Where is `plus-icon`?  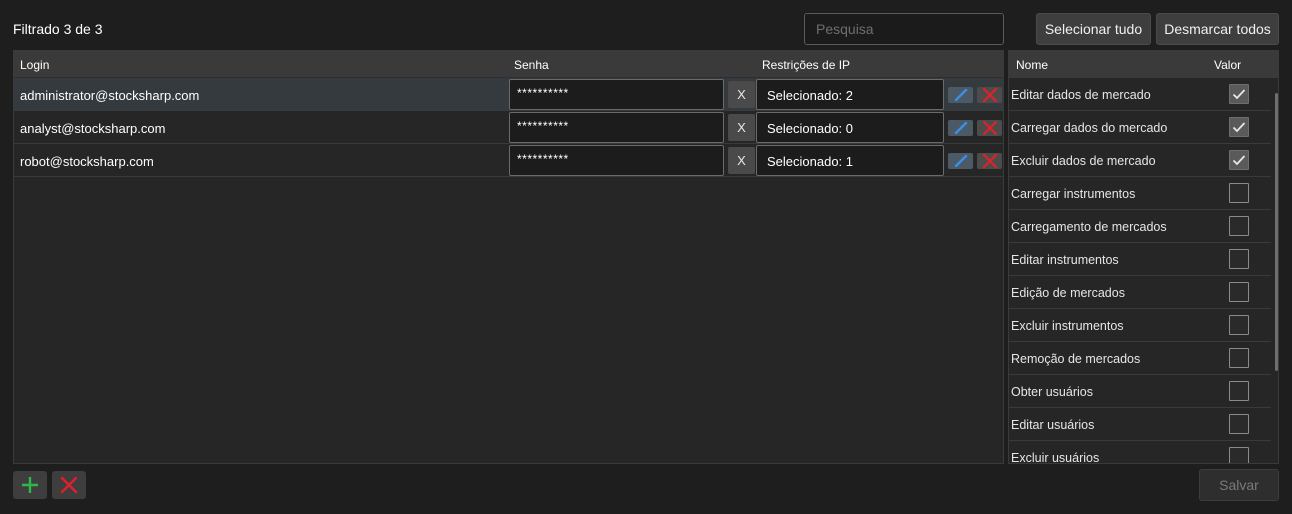 plus-icon is located at coordinates (30, 485).